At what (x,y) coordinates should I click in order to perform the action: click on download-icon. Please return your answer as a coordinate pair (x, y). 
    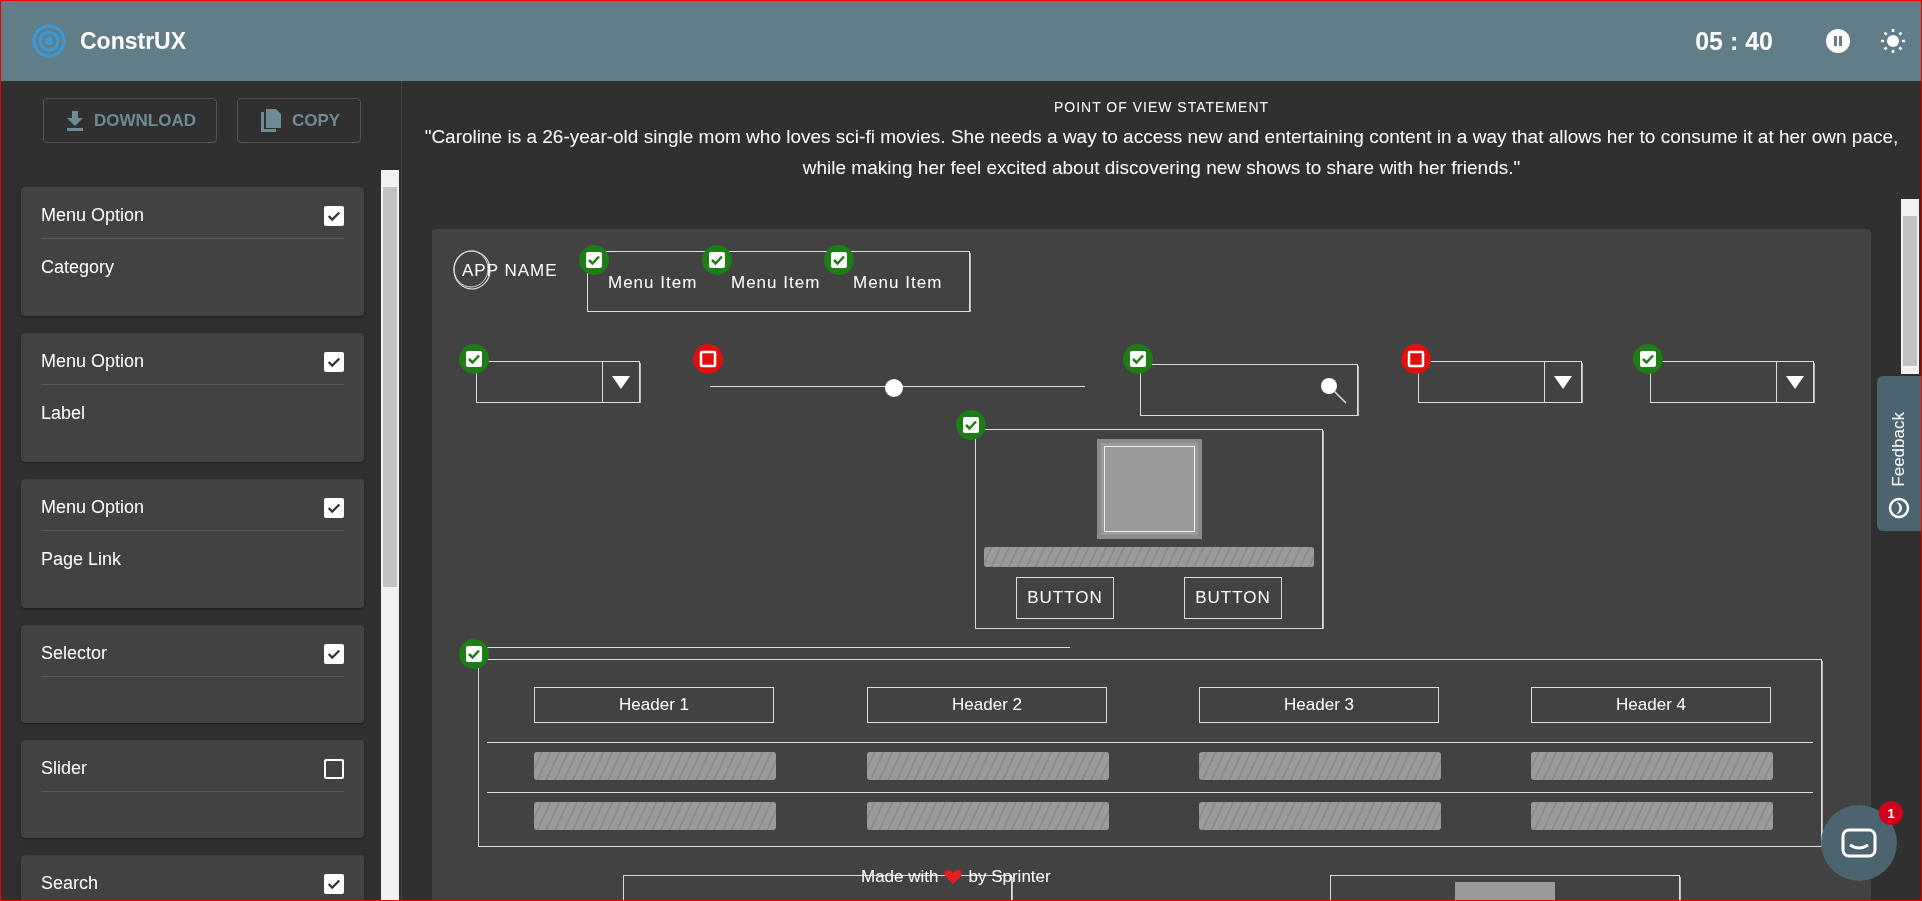
    Looking at the image, I should click on (75, 120).